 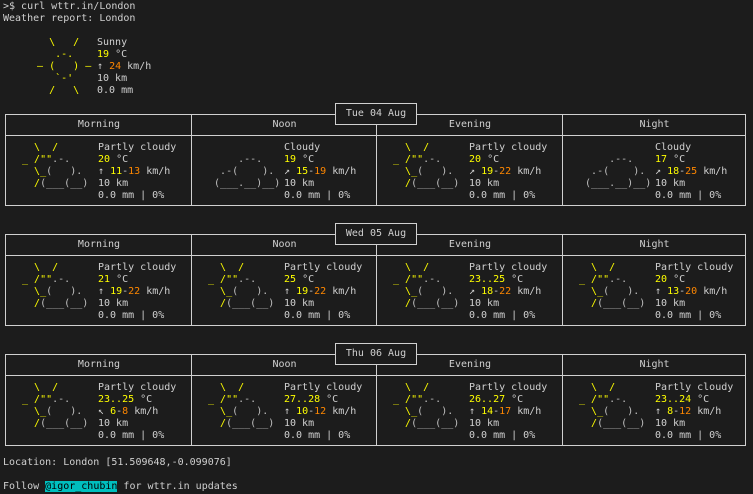 I want to click on wind-high: 20, so click(x=691, y=291).